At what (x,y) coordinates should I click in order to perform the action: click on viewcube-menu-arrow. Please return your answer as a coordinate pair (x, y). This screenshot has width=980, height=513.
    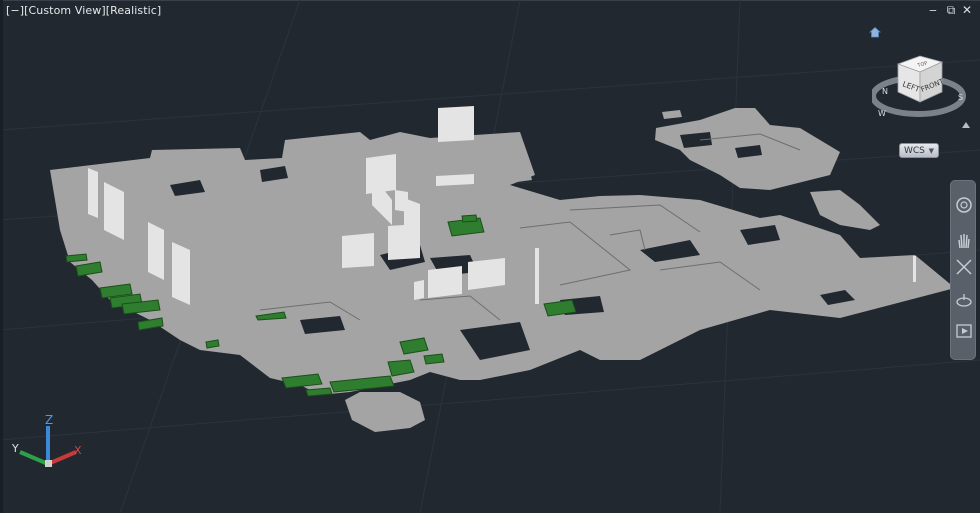
    Looking at the image, I should click on (966, 125).